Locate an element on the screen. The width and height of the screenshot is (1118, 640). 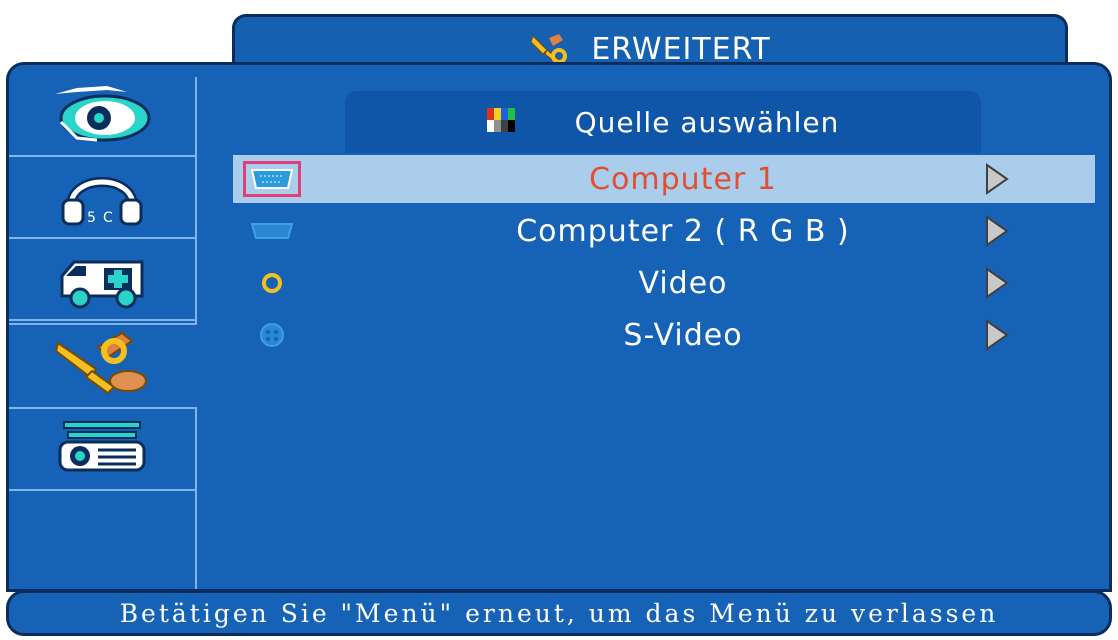
audio-headphones-icon: 5 C is located at coordinates (102, 198).